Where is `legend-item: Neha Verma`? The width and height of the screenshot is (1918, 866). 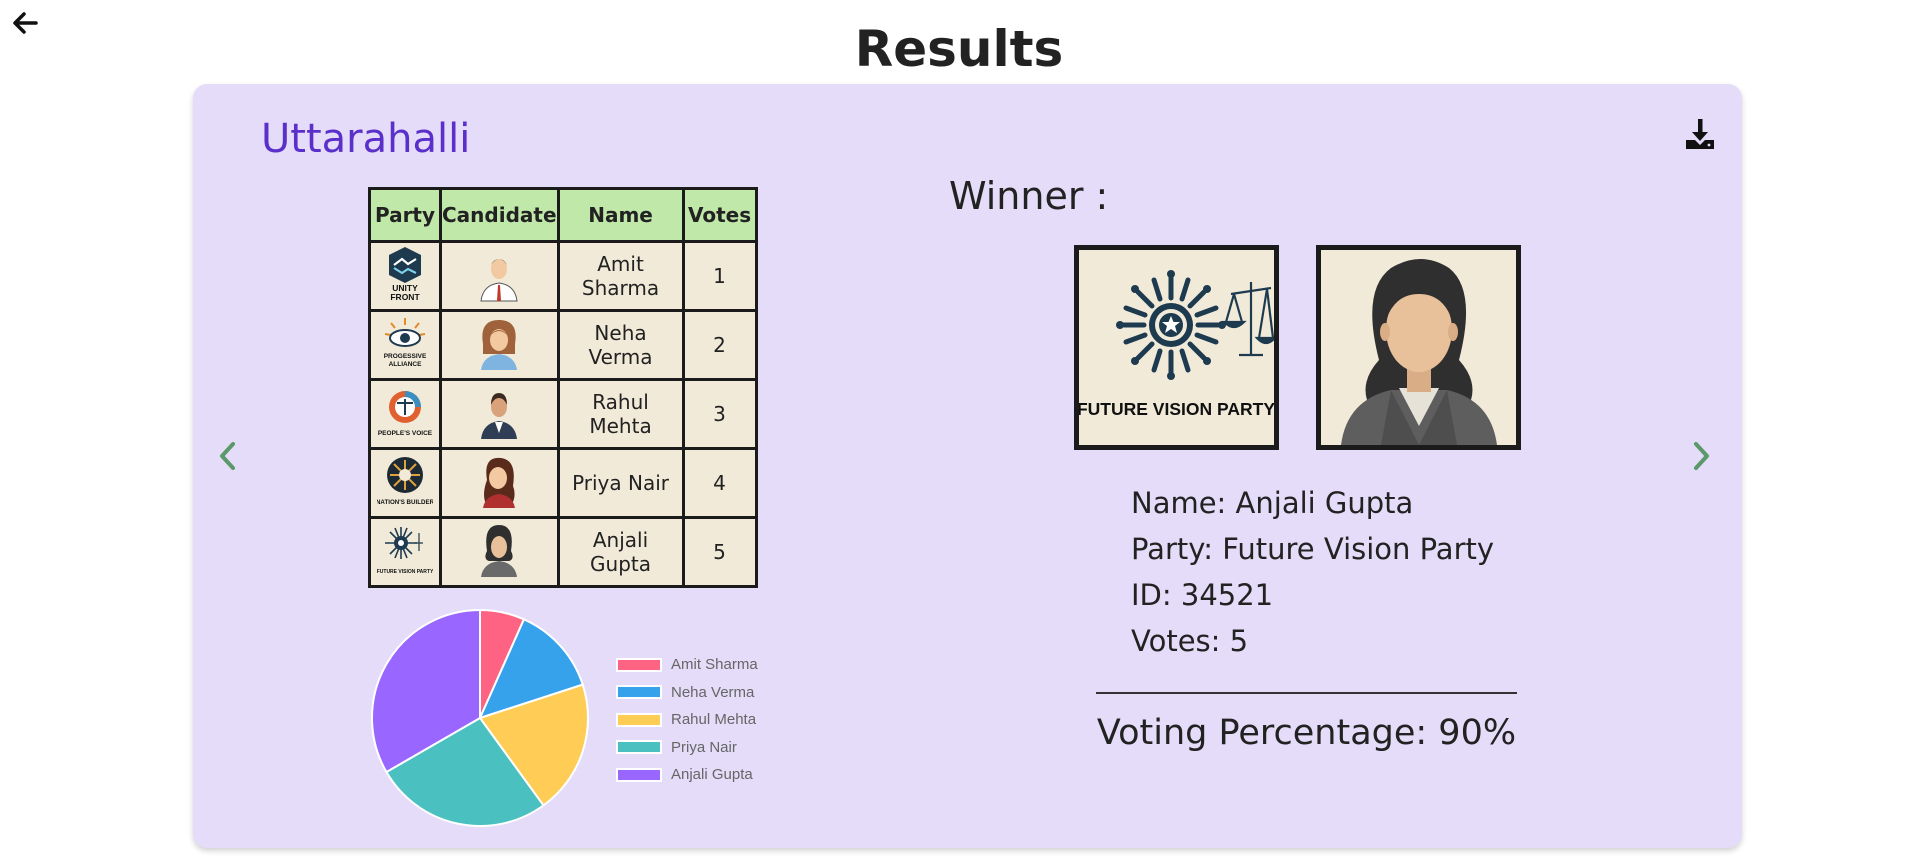 legend-item: Neha Verma is located at coordinates (687, 693).